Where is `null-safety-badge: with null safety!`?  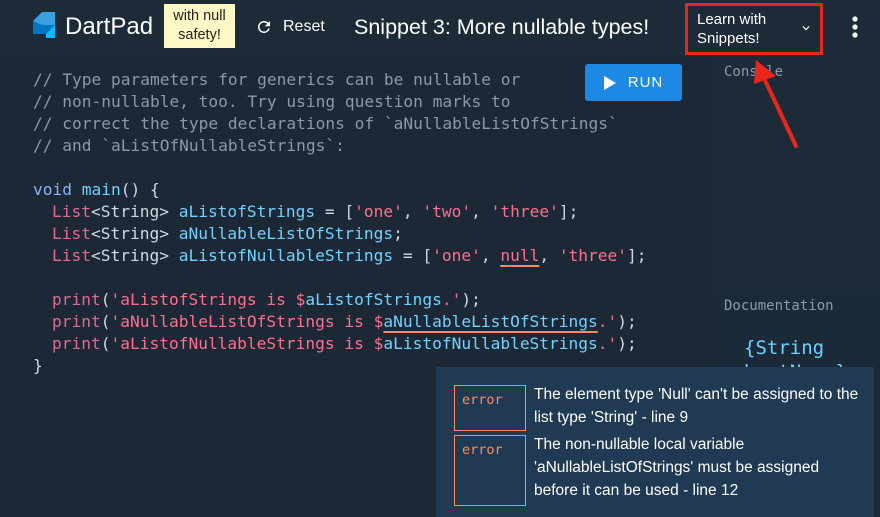 null-safety-badge: with null safety! is located at coordinates (199, 26).